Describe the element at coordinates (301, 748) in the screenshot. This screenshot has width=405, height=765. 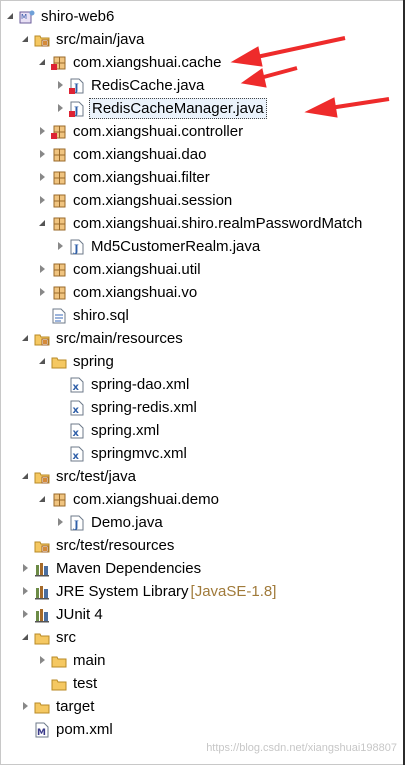
I see `watermark: https://blog.csdn.net/xiangshuai198807` at that location.